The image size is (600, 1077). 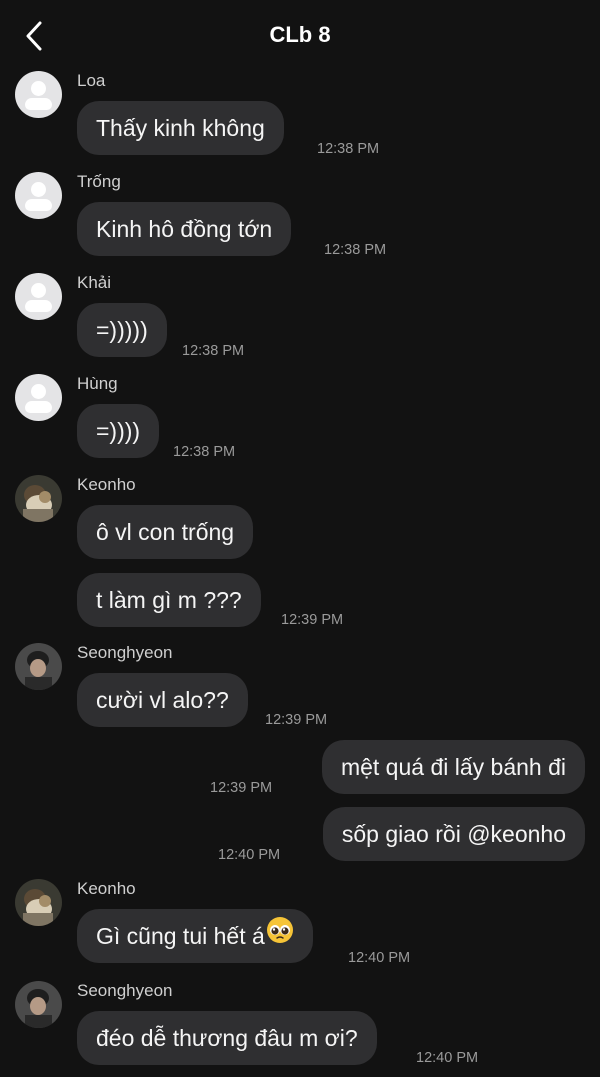 What do you see at coordinates (184, 229) in the screenshot?
I see `message-bubble: Kinh hô đồng tớn` at bounding box center [184, 229].